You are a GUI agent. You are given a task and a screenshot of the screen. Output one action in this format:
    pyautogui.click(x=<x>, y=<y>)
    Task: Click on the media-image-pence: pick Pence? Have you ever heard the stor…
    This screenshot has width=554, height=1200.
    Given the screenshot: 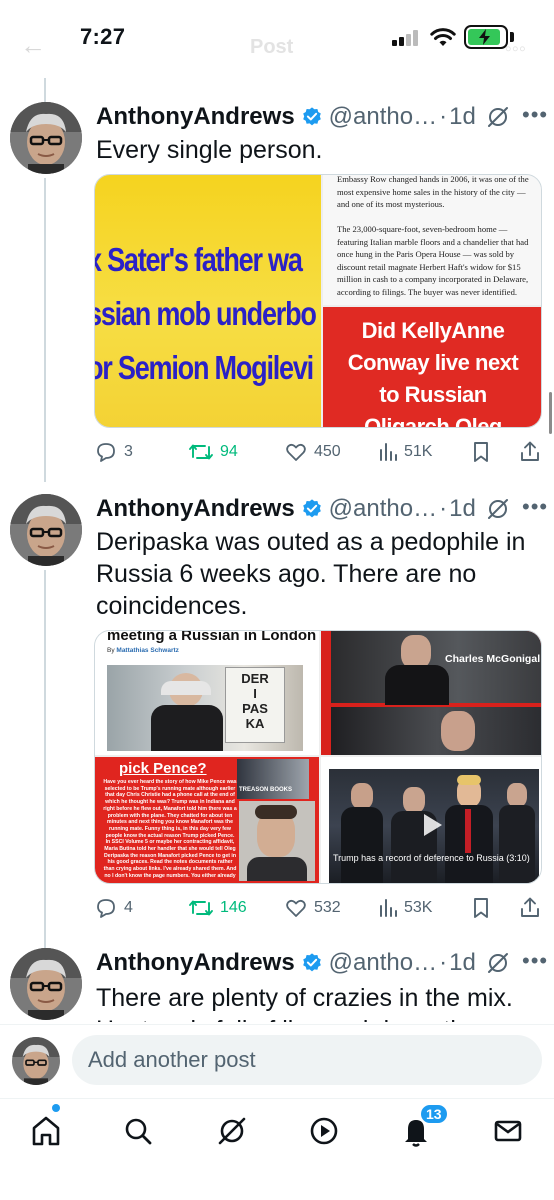 What is the action you would take?
    pyautogui.click(x=207, y=820)
    